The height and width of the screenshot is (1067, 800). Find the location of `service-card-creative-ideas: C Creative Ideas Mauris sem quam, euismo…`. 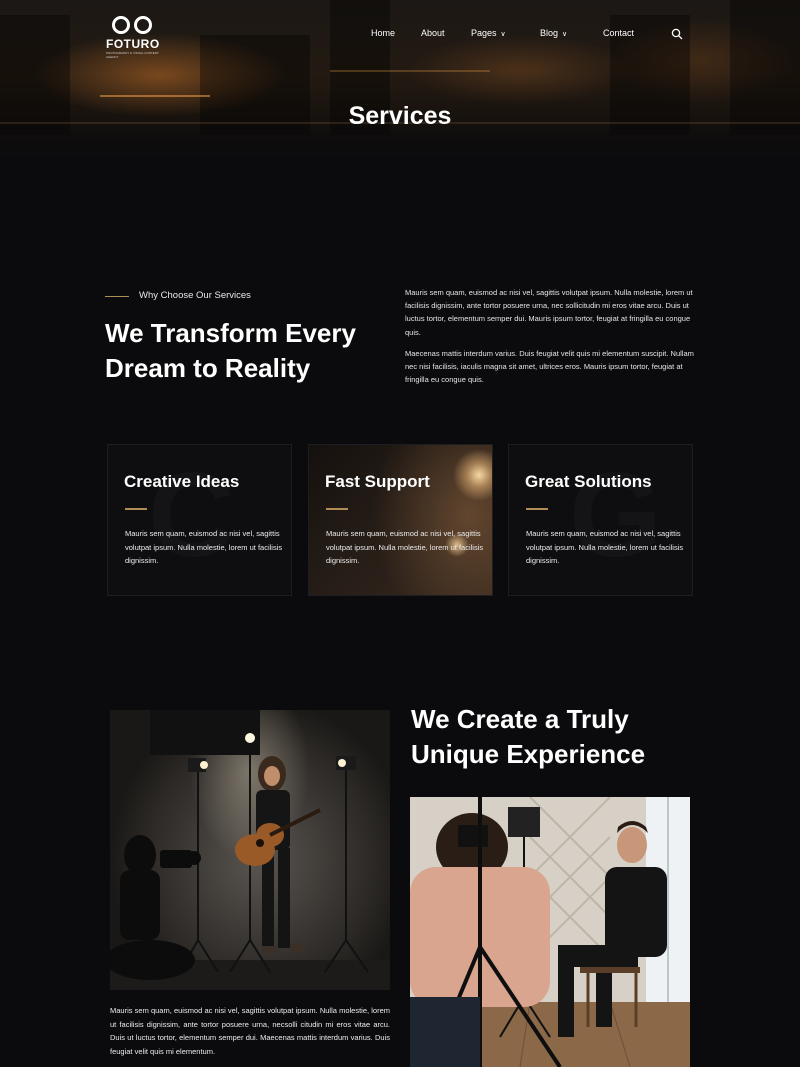

service-card-creative-ideas: C Creative Ideas Mauris sem quam, euismo… is located at coordinates (199, 520).